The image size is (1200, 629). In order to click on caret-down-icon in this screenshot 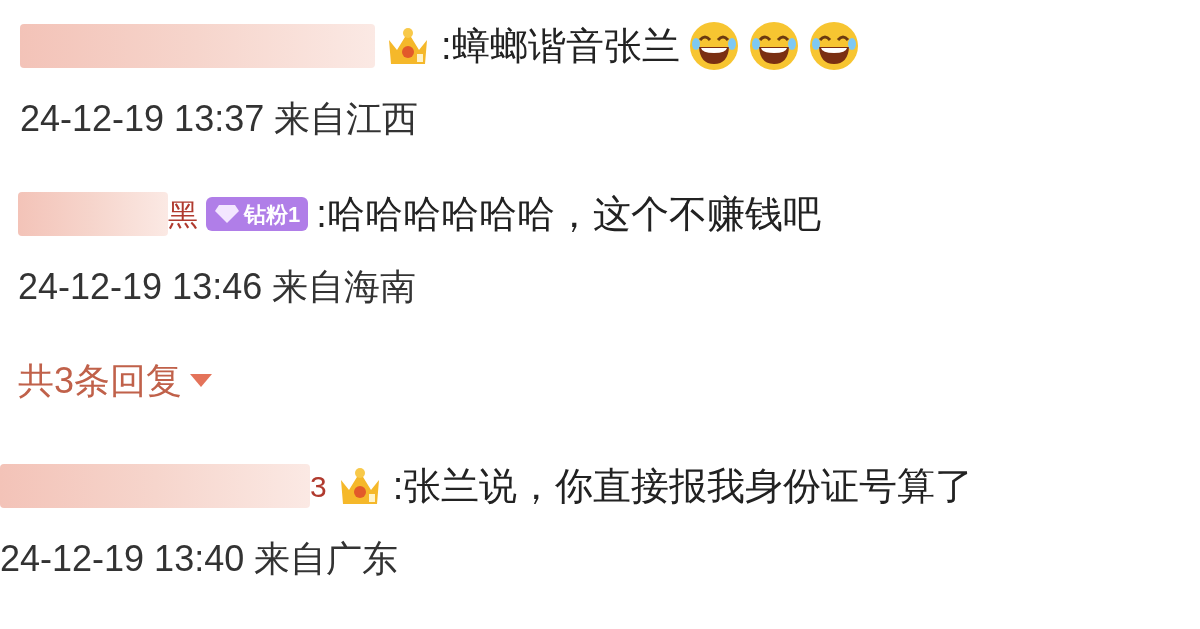, I will do `click(201, 381)`.